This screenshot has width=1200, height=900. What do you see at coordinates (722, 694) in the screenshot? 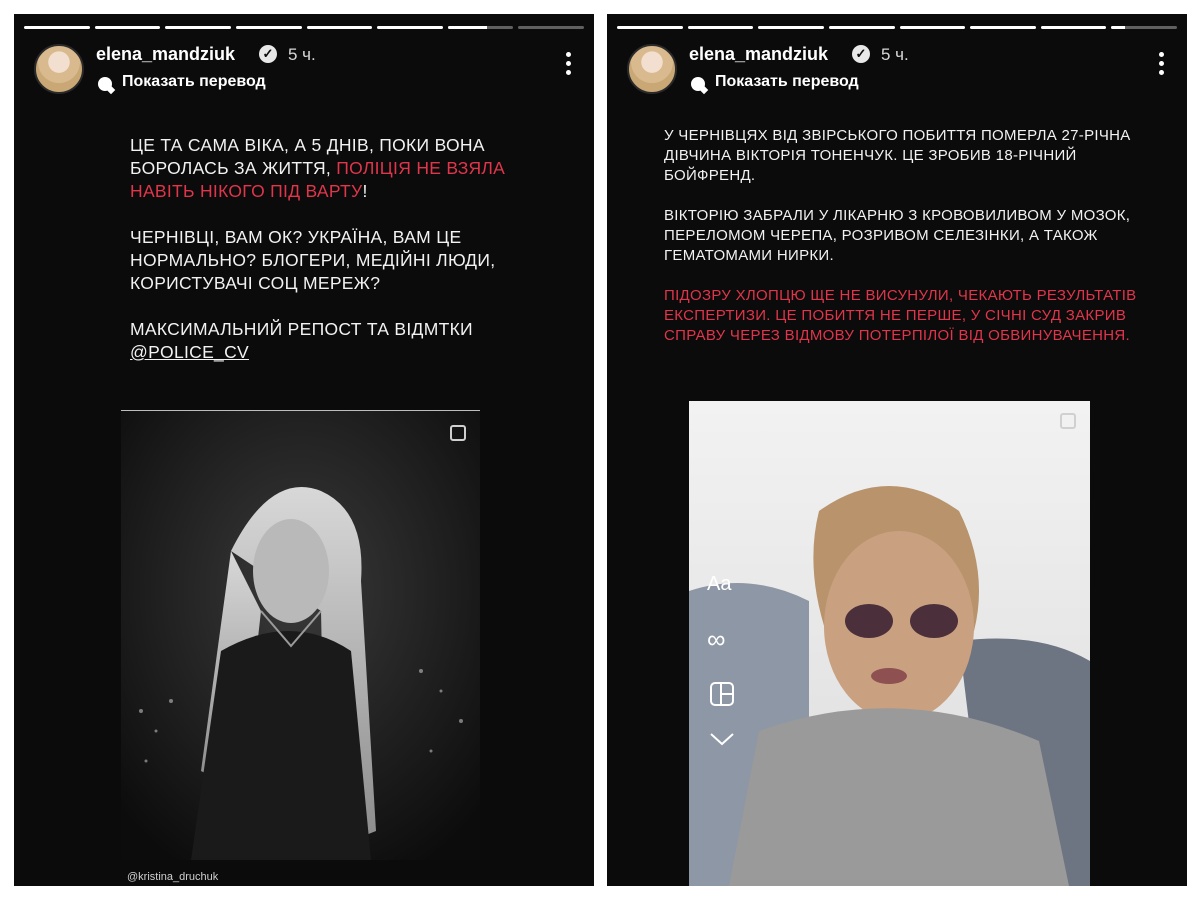
I see `layout-icon` at bounding box center [722, 694].